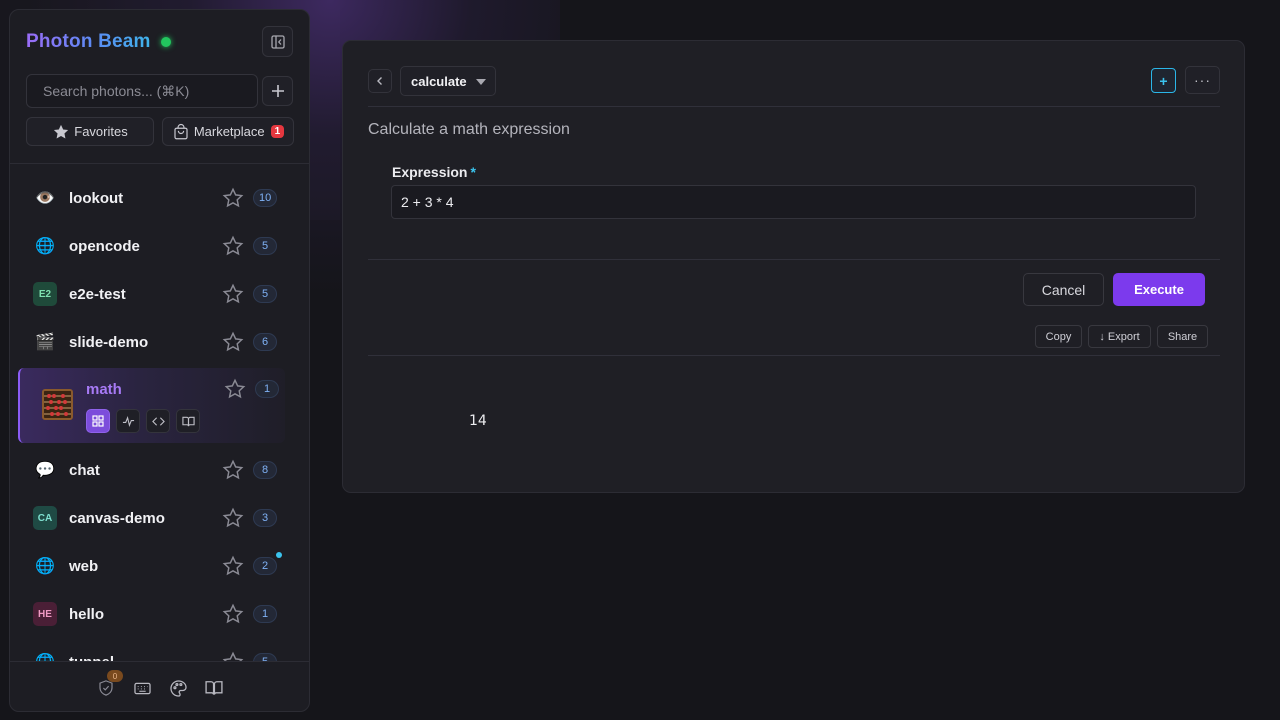 The image size is (1280, 720). What do you see at coordinates (45, 614) in the screenshot?
I see `initials-icon: HE` at bounding box center [45, 614].